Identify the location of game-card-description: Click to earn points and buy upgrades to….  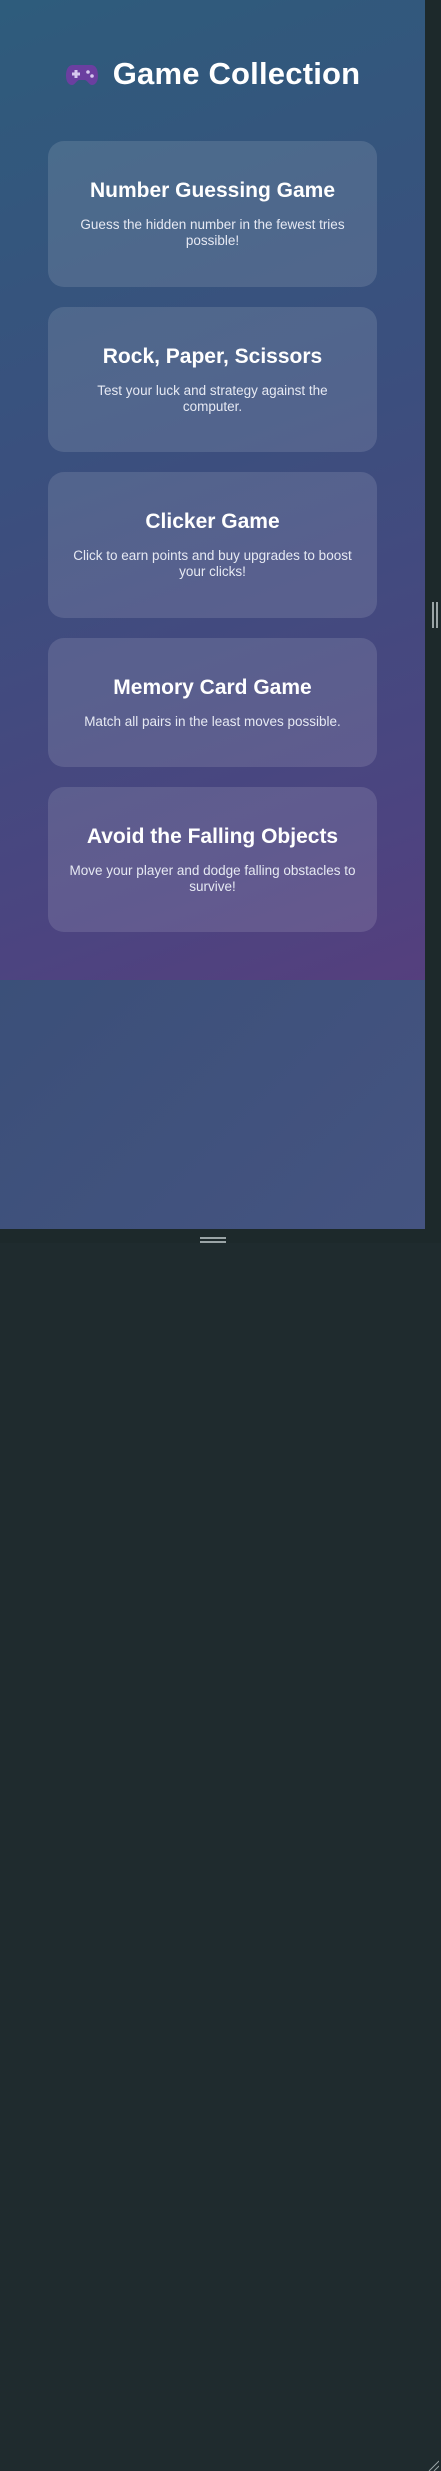
(212, 563).